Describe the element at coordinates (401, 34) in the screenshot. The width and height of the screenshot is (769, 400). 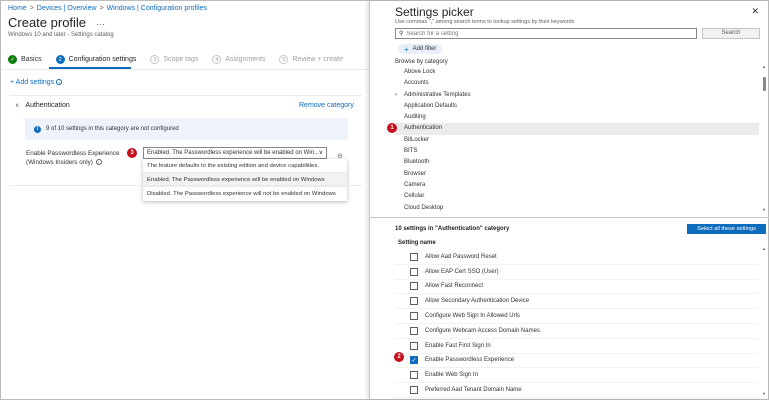
I see `search-icon: ⚲` at that location.